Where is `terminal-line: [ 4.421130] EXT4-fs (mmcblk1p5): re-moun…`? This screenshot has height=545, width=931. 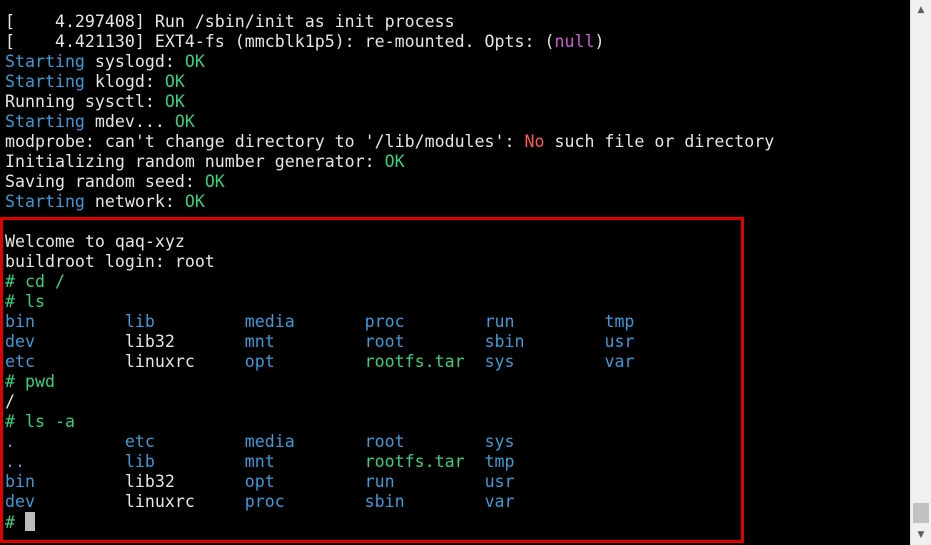
terminal-line: [ 4.421130] EXT4-fs (mmcblk1p5): re-moun… is located at coordinates (389, 42).